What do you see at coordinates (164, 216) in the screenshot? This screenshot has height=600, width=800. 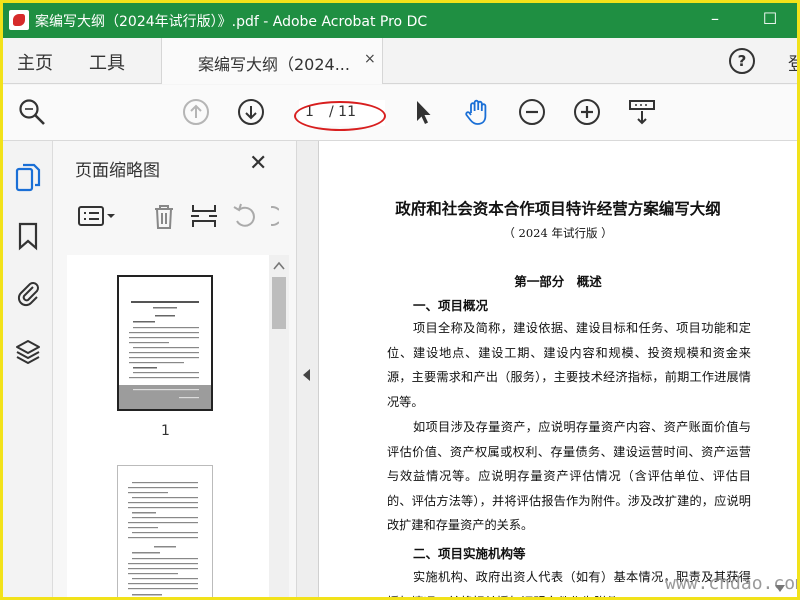 I see `delete-page-icon` at bounding box center [164, 216].